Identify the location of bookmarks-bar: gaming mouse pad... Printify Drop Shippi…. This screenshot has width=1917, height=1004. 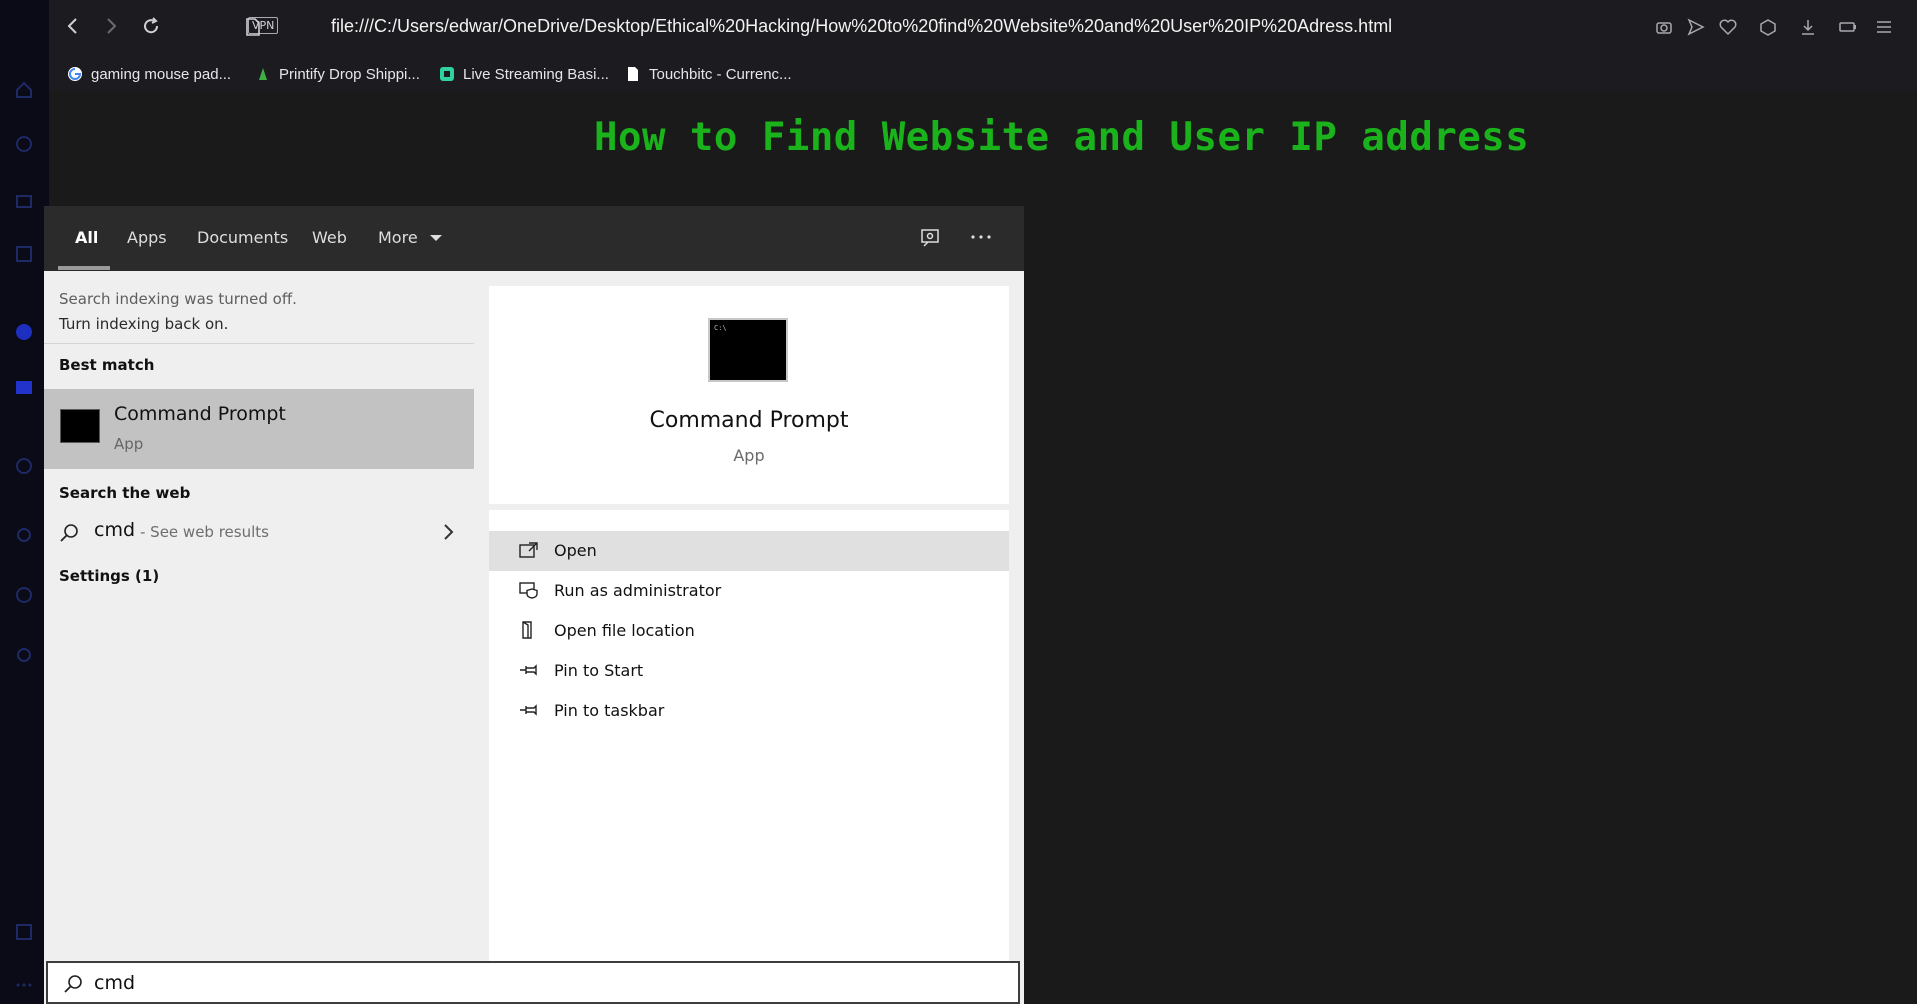
(983, 73).